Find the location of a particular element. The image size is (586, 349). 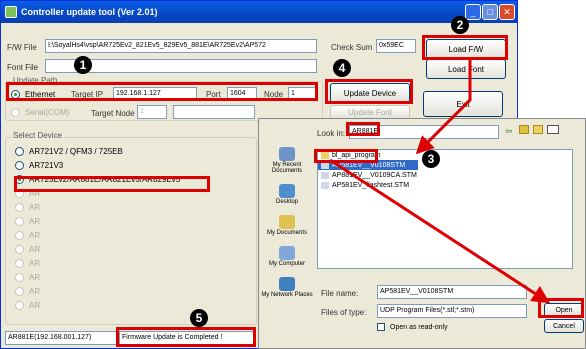

read-only-label: Open as read-only is located at coordinates (419, 327).